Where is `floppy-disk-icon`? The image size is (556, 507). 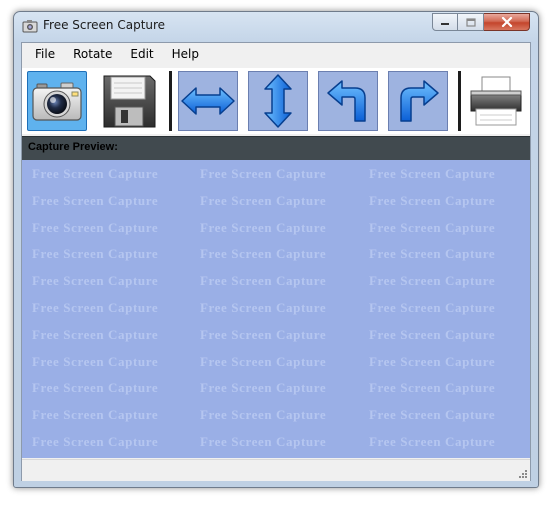
floppy-disk-icon is located at coordinates (129, 101).